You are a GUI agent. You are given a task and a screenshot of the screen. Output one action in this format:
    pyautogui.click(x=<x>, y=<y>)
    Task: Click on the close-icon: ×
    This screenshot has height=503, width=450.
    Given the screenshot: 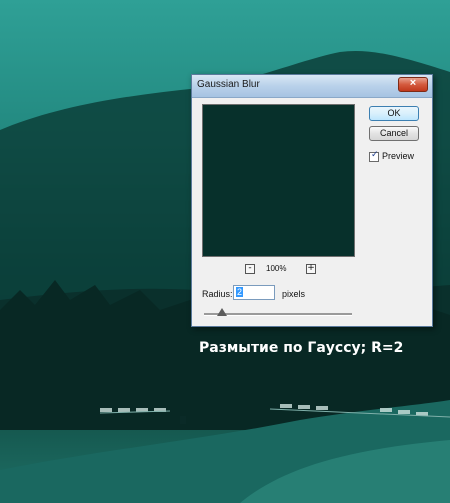 What is the action you would take?
    pyautogui.click(x=413, y=83)
    